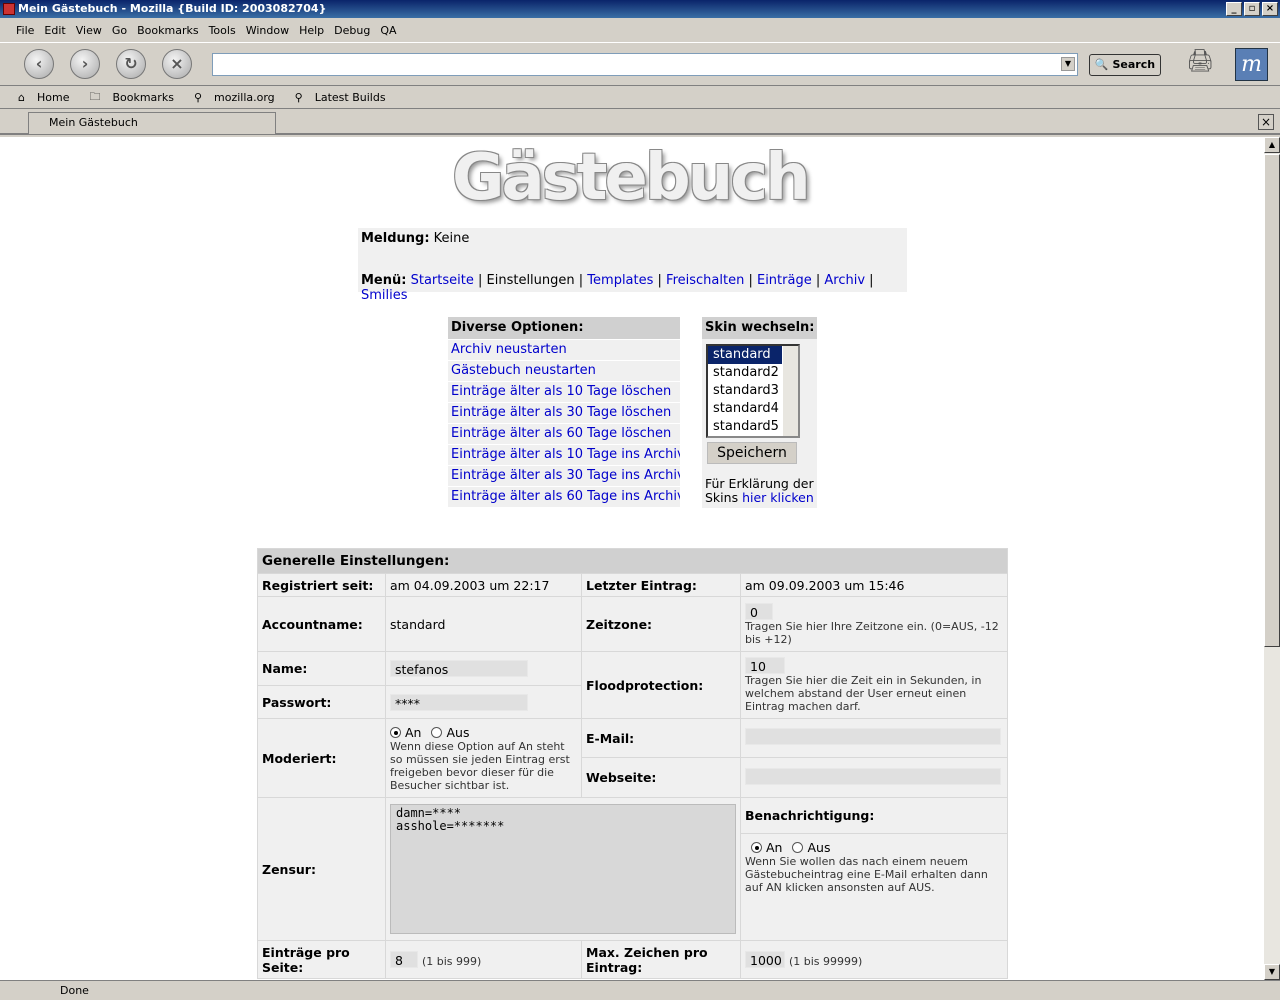  I want to click on menu-view: View, so click(89, 30).